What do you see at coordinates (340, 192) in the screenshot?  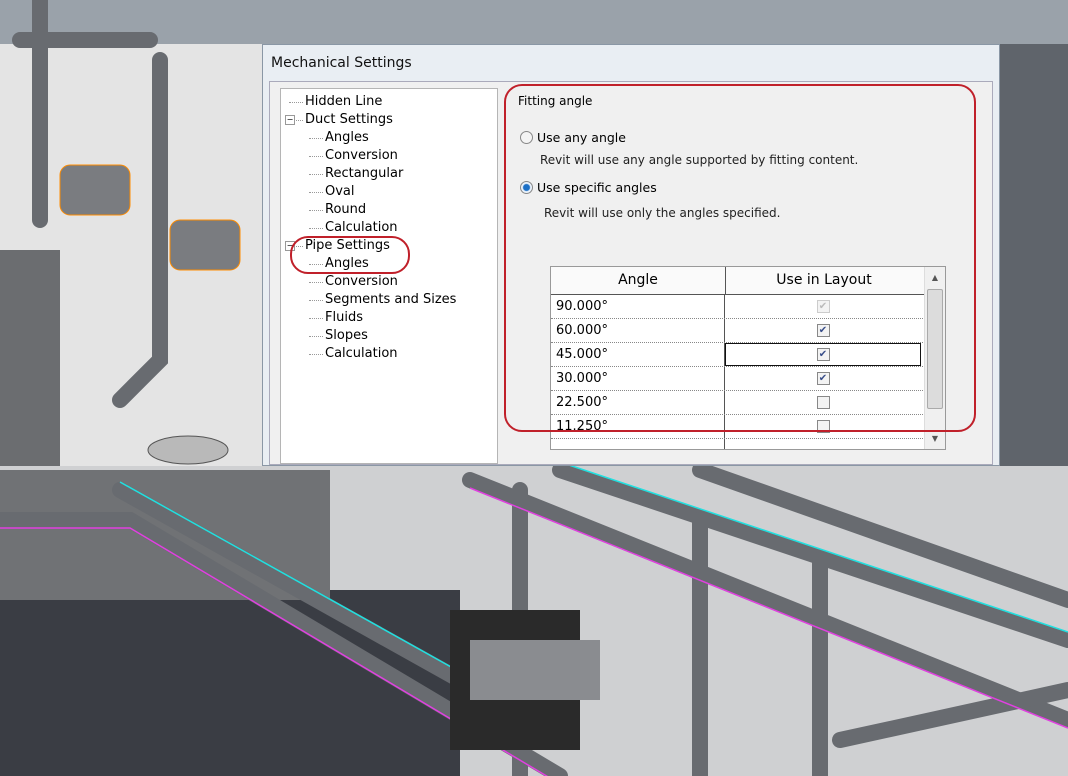 I see `tree-item: Oval` at bounding box center [340, 192].